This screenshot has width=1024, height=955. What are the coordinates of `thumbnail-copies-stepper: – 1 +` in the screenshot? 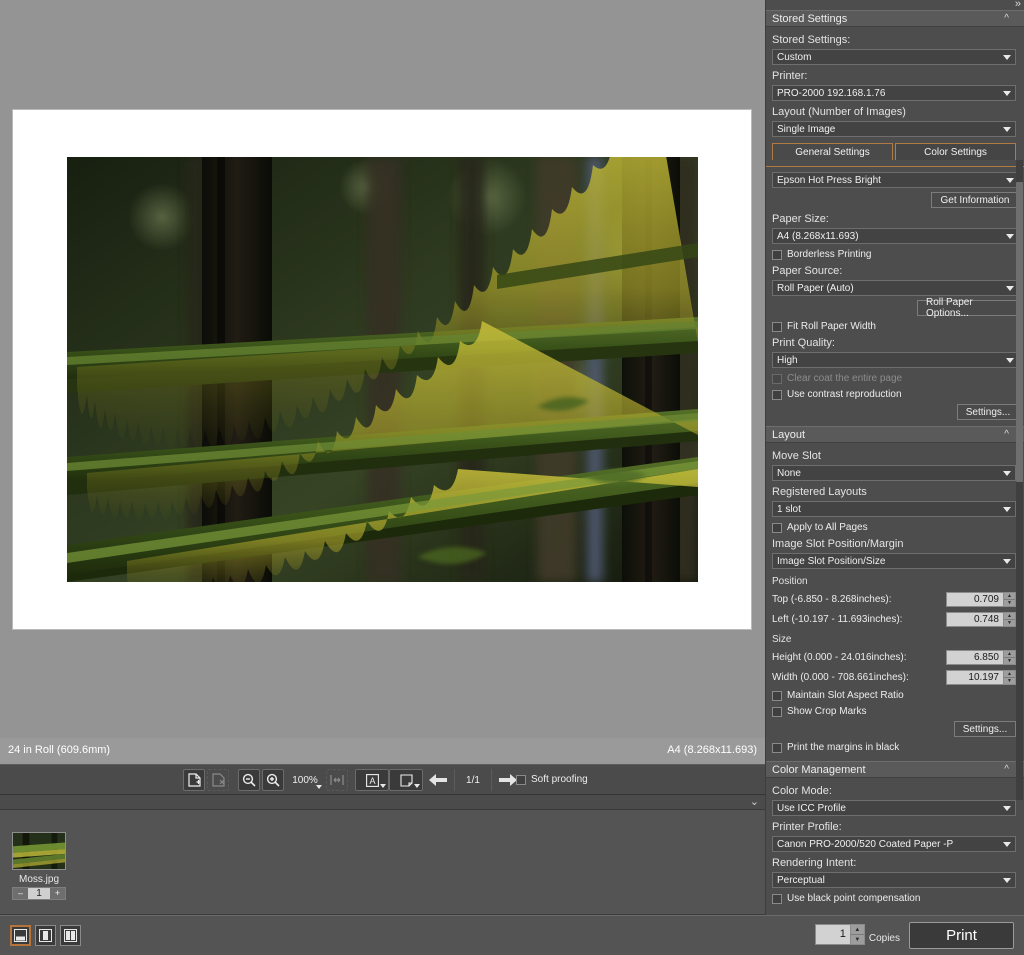 It's located at (39, 893).